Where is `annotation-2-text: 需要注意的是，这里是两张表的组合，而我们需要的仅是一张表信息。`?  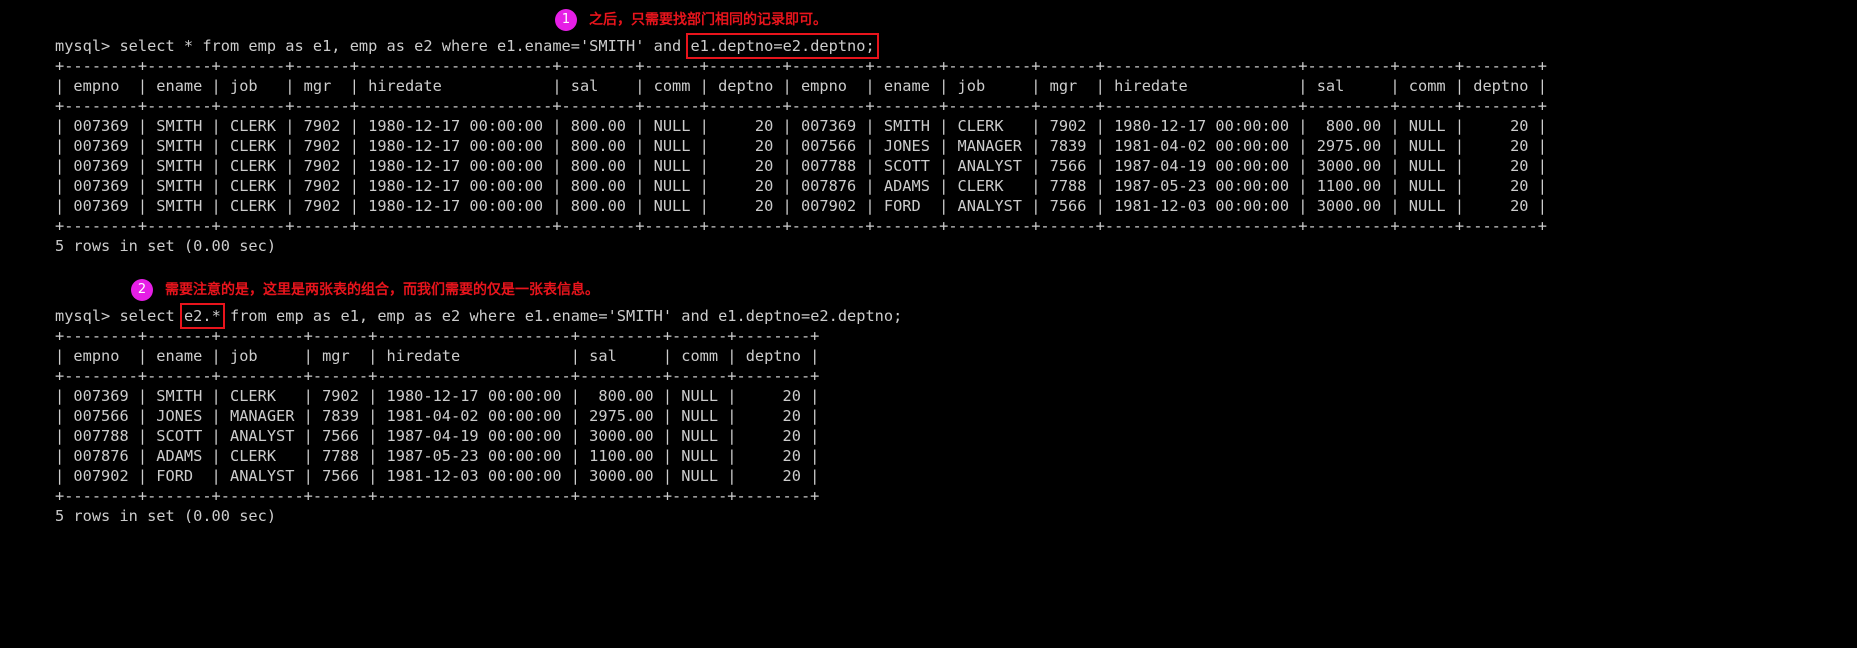 annotation-2-text: 需要注意的是，这里是两张表的组合，而我们需要的仅是一张表信息。 is located at coordinates (382, 290).